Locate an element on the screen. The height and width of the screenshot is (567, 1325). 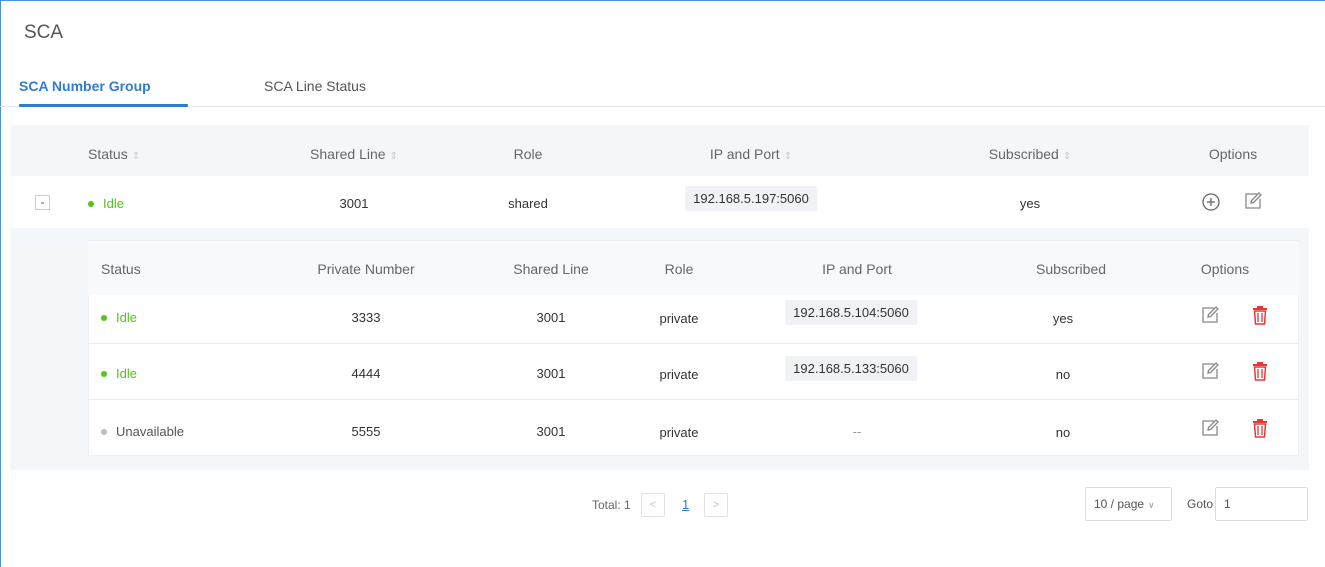
header-role: Role is located at coordinates (528, 154).